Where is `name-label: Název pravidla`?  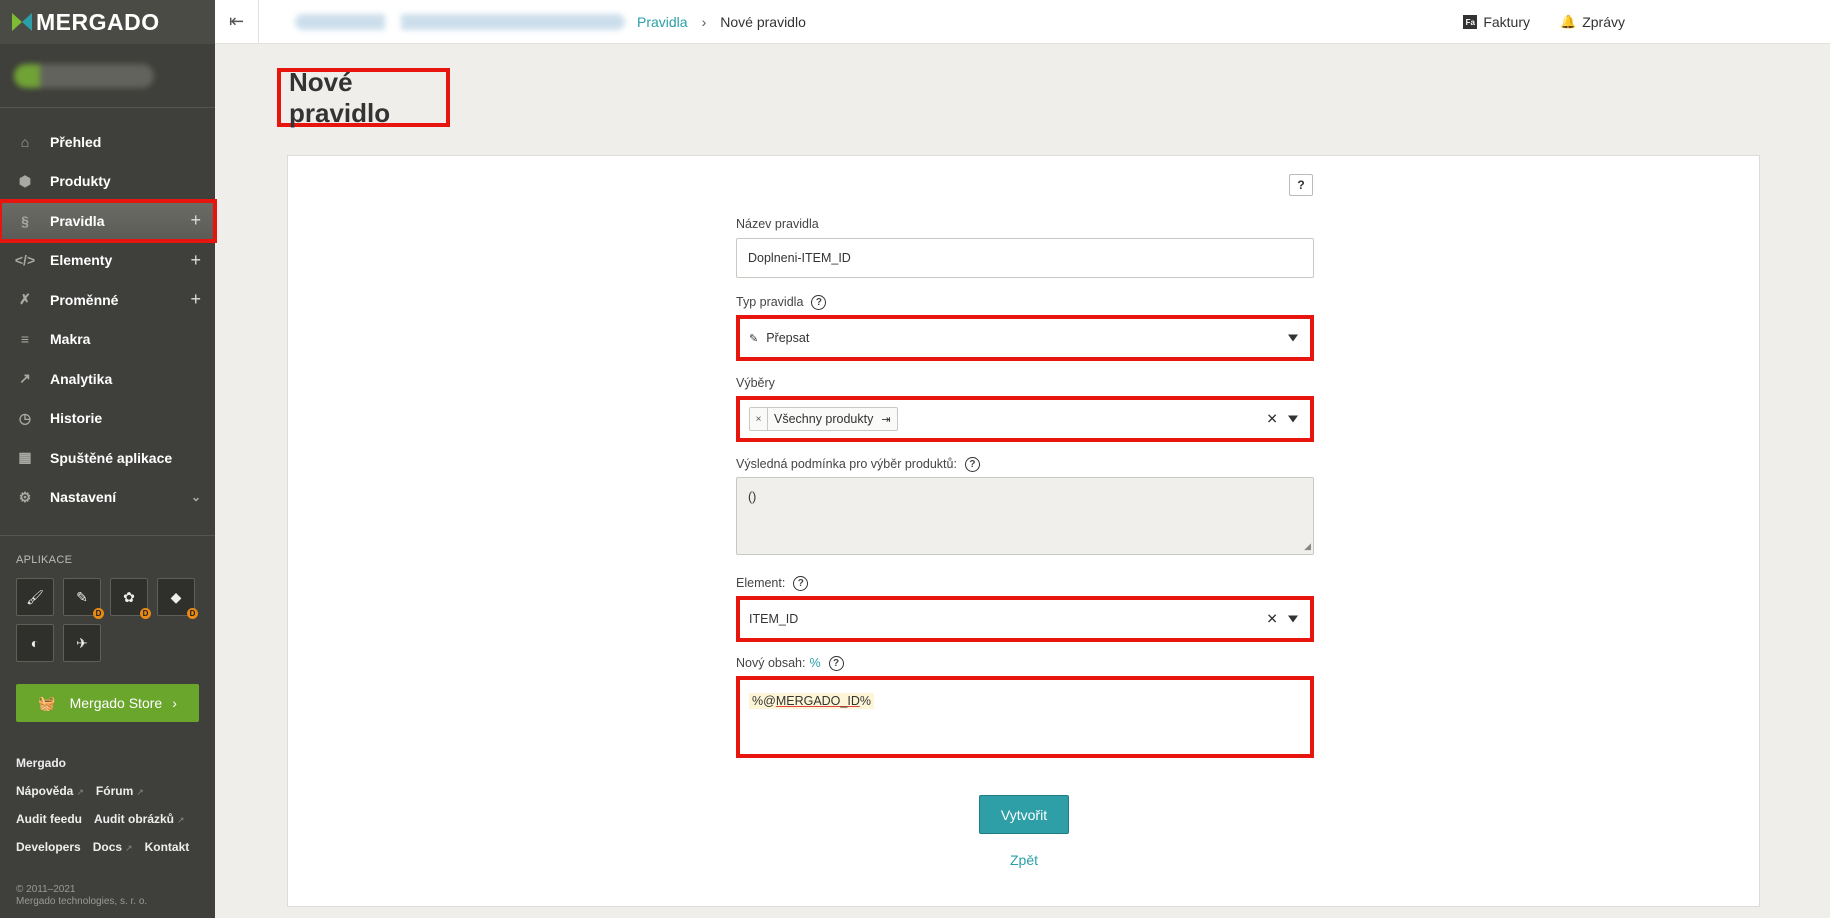
name-label: Název pravidla is located at coordinates (1025, 224).